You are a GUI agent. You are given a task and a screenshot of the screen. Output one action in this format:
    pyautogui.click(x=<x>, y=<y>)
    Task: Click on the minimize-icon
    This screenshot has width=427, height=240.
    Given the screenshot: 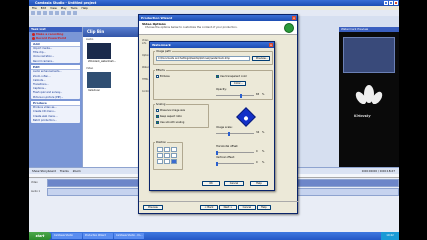 What is the action you would take?
    pyautogui.click(x=386, y=3)
    